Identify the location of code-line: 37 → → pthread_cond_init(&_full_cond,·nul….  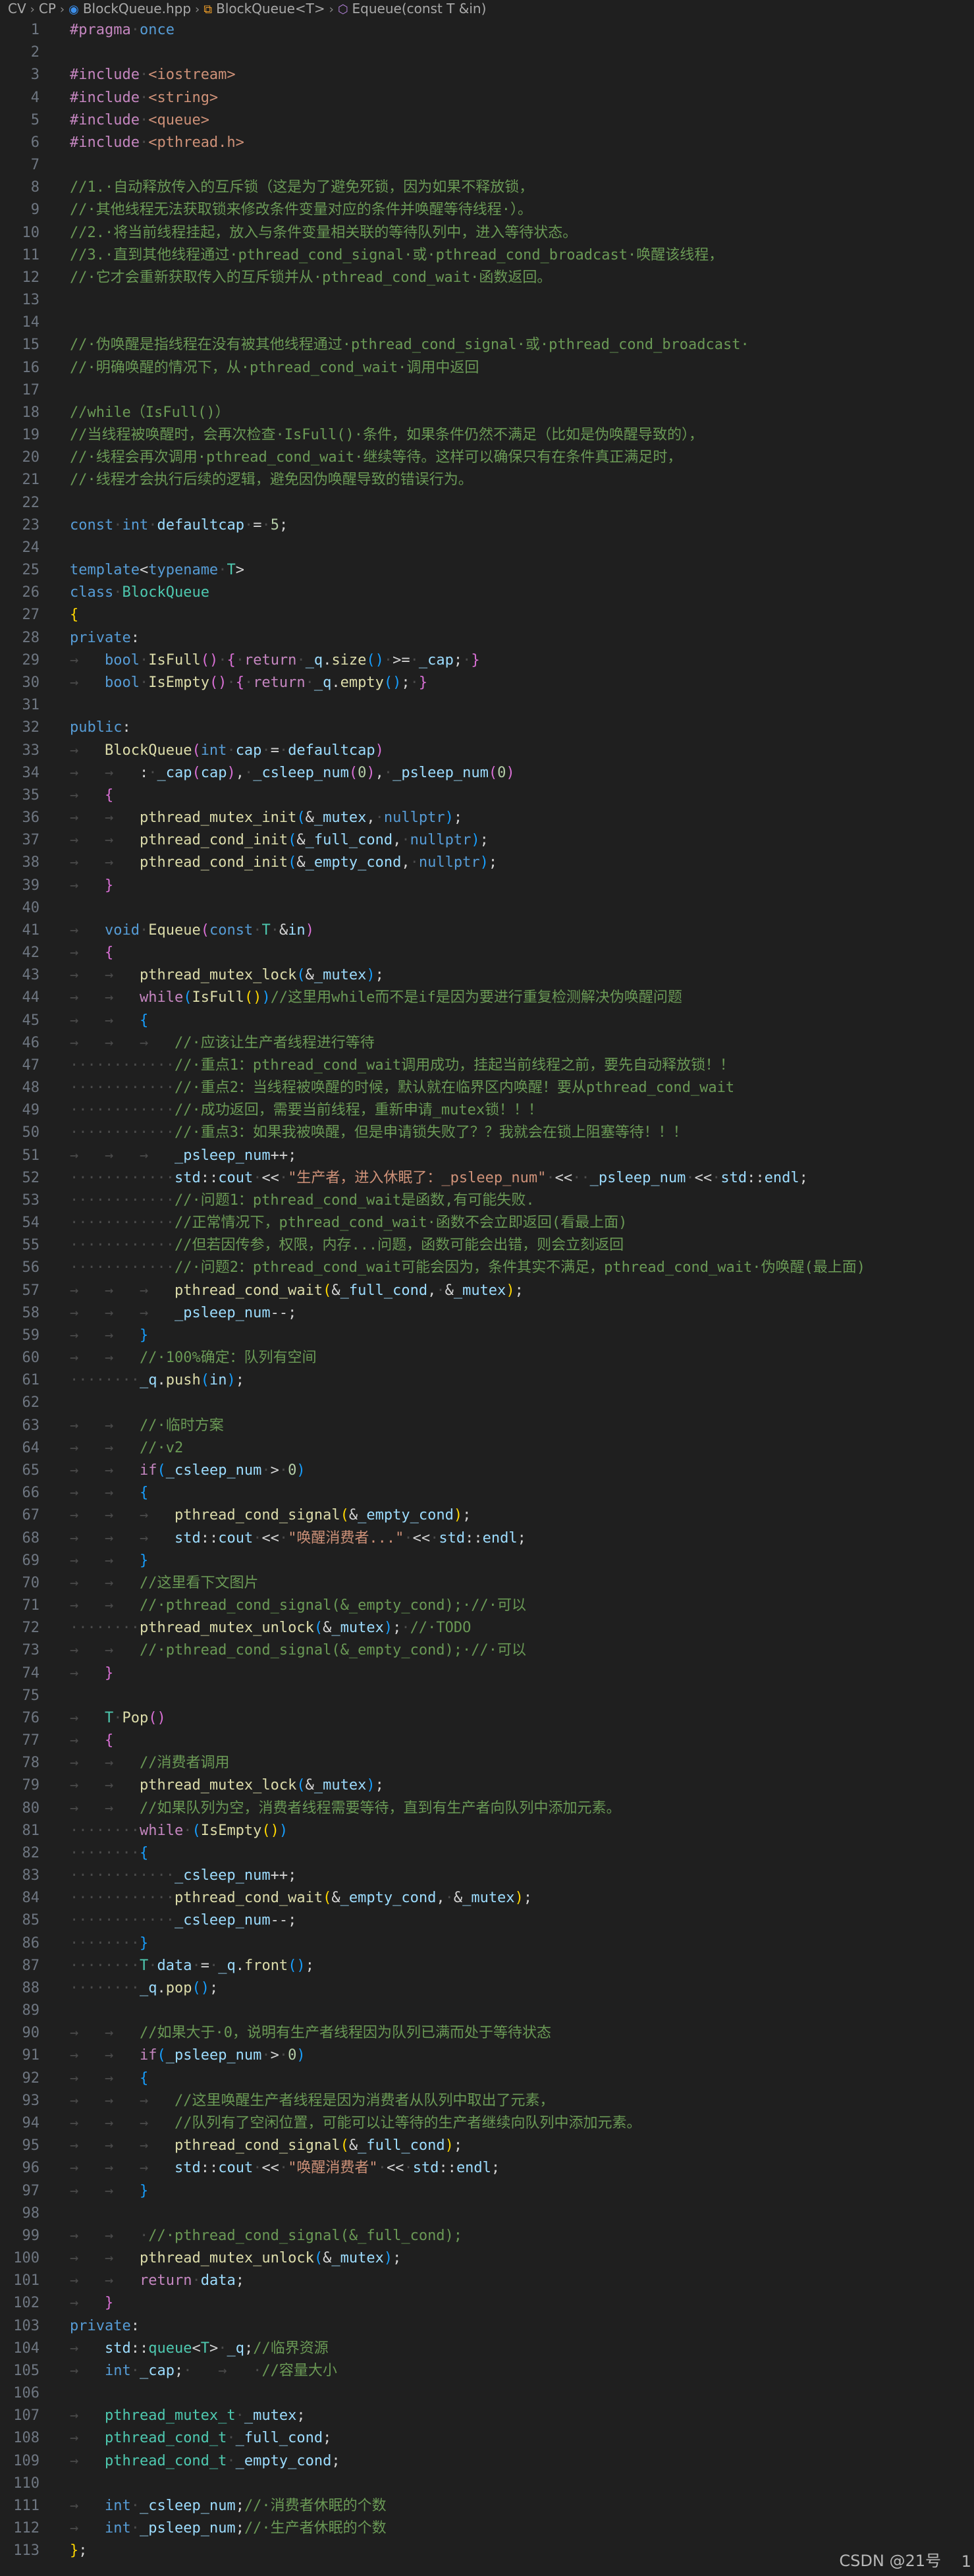
(487, 840).